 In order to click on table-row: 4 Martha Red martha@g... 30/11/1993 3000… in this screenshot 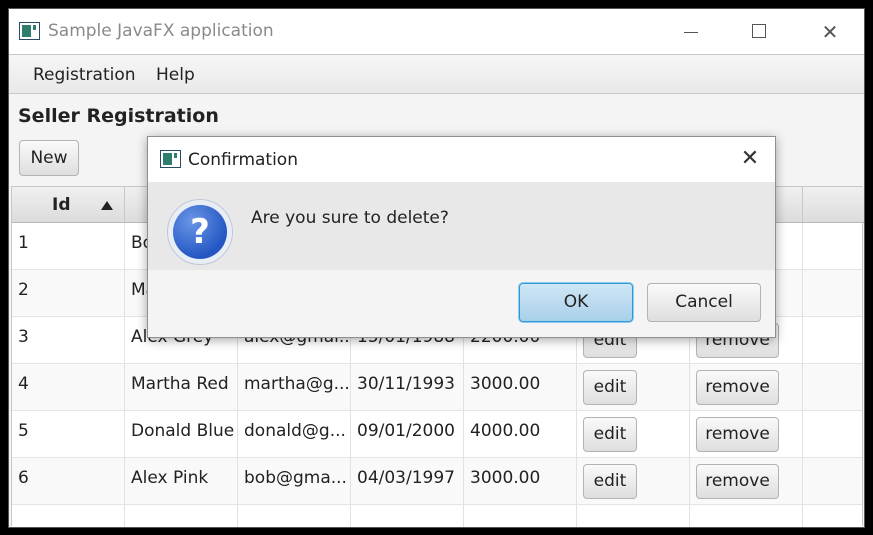, I will do `click(437, 387)`.